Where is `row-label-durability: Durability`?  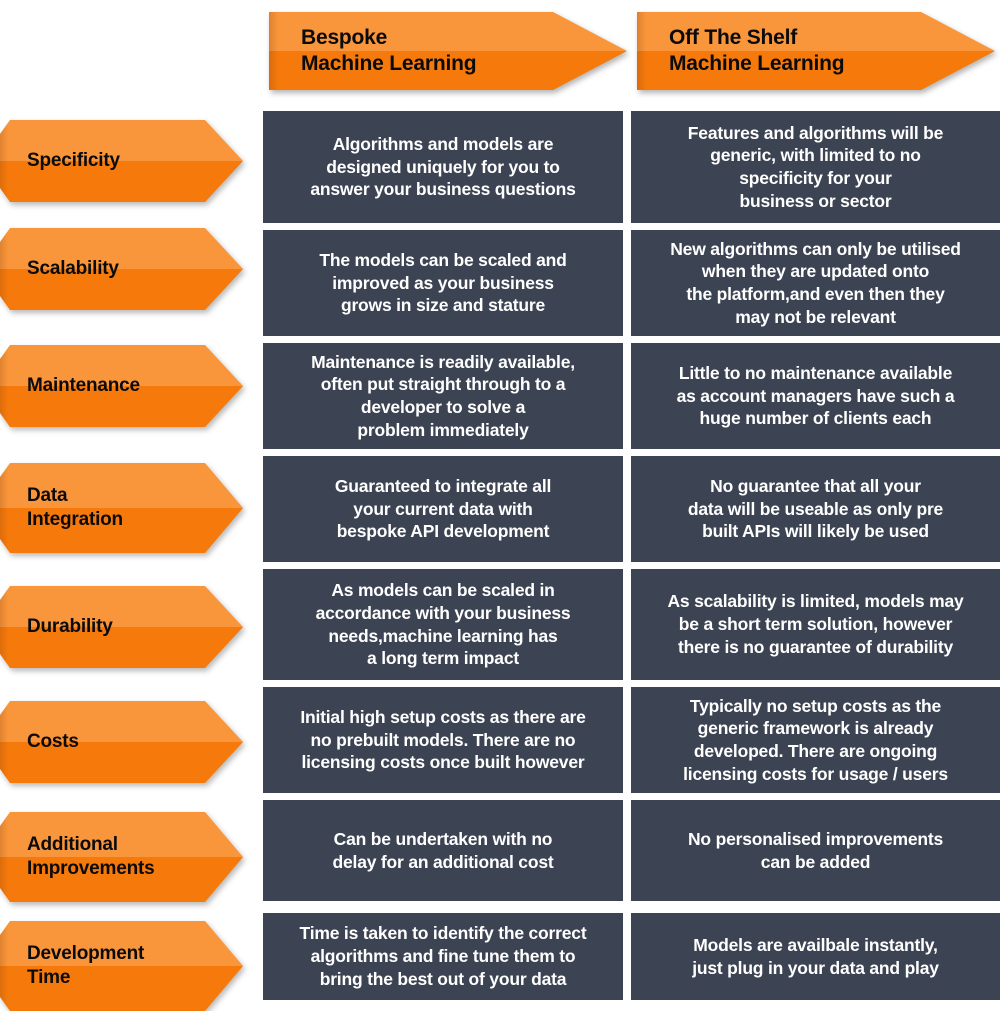 row-label-durability: Durability is located at coordinates (121, 627).